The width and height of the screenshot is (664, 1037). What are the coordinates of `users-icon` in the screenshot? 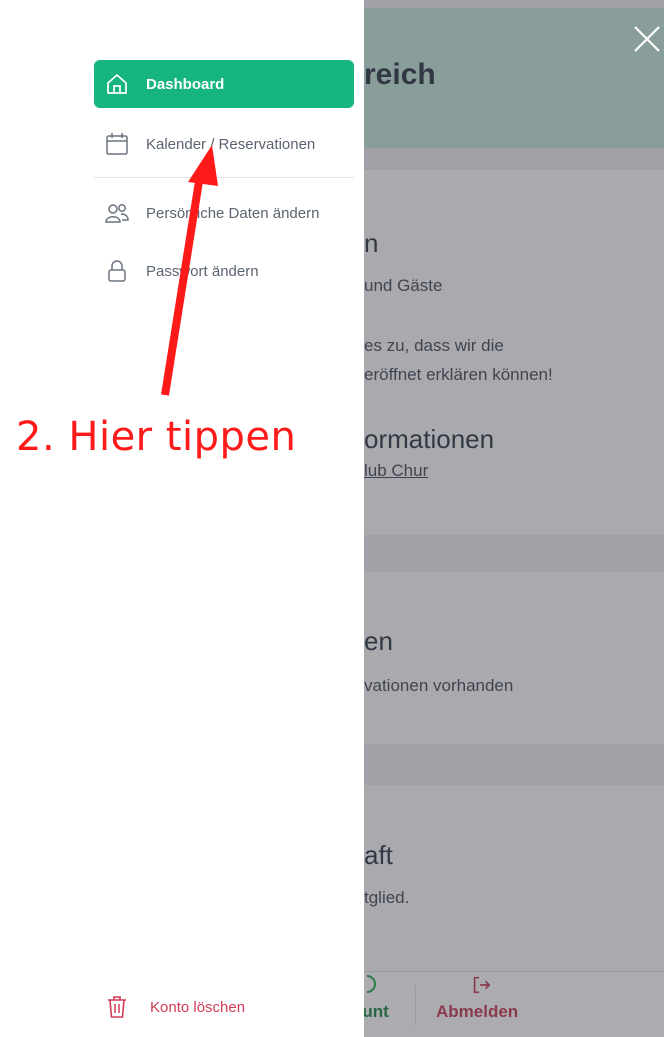 It's located at (117, 213).